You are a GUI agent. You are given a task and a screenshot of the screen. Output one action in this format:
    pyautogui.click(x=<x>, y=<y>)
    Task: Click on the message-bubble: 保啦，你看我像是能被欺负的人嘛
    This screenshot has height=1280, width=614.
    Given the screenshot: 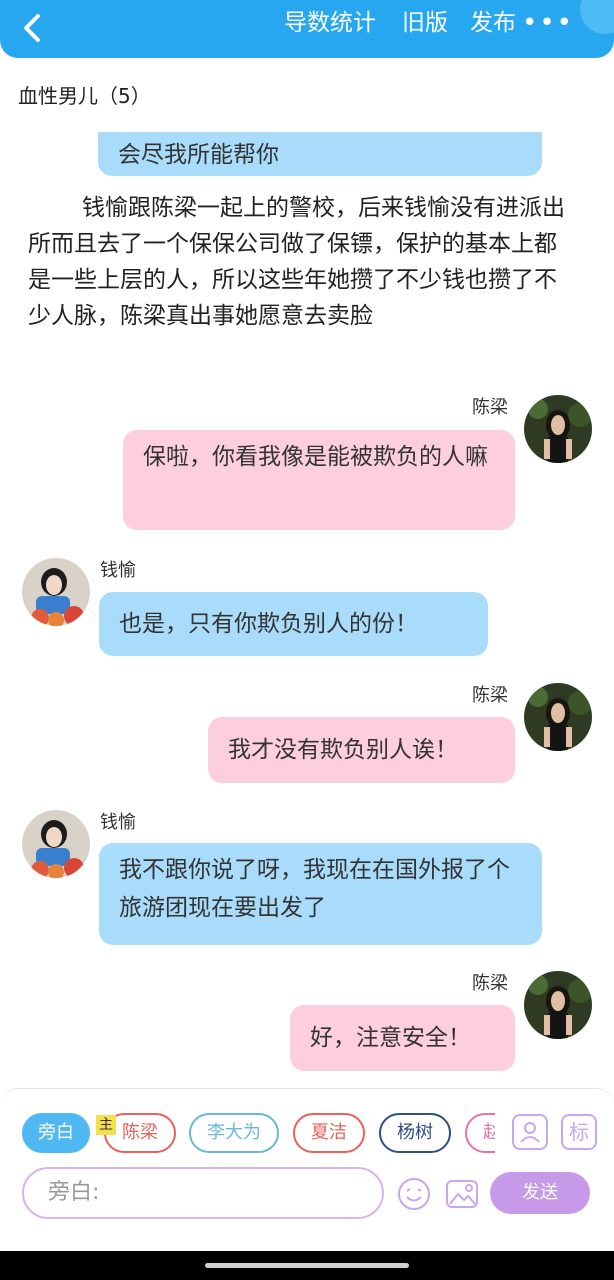 What is the action you would take?
    pyautogui.click(x=319, y=480)
    